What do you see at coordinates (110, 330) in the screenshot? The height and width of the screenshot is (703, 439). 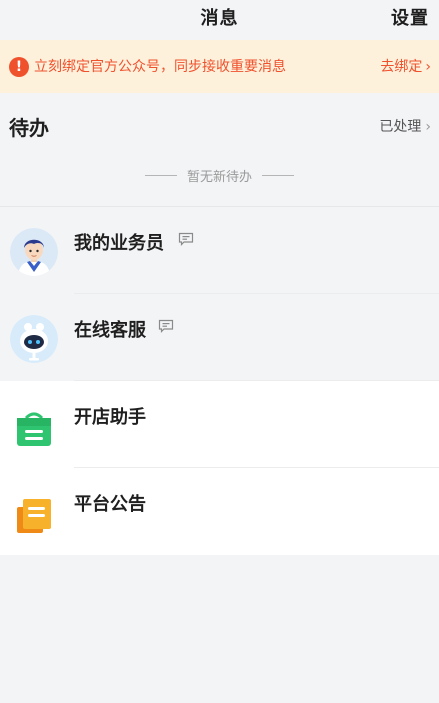 I see `message-item-label: 在线客服` at bounding box center [110, 330].